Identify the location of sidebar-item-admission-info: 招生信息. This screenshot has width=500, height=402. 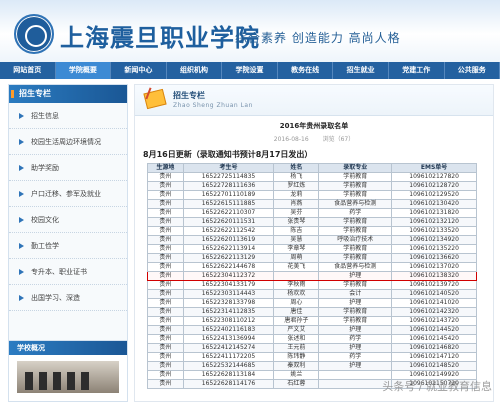
(68, 116).